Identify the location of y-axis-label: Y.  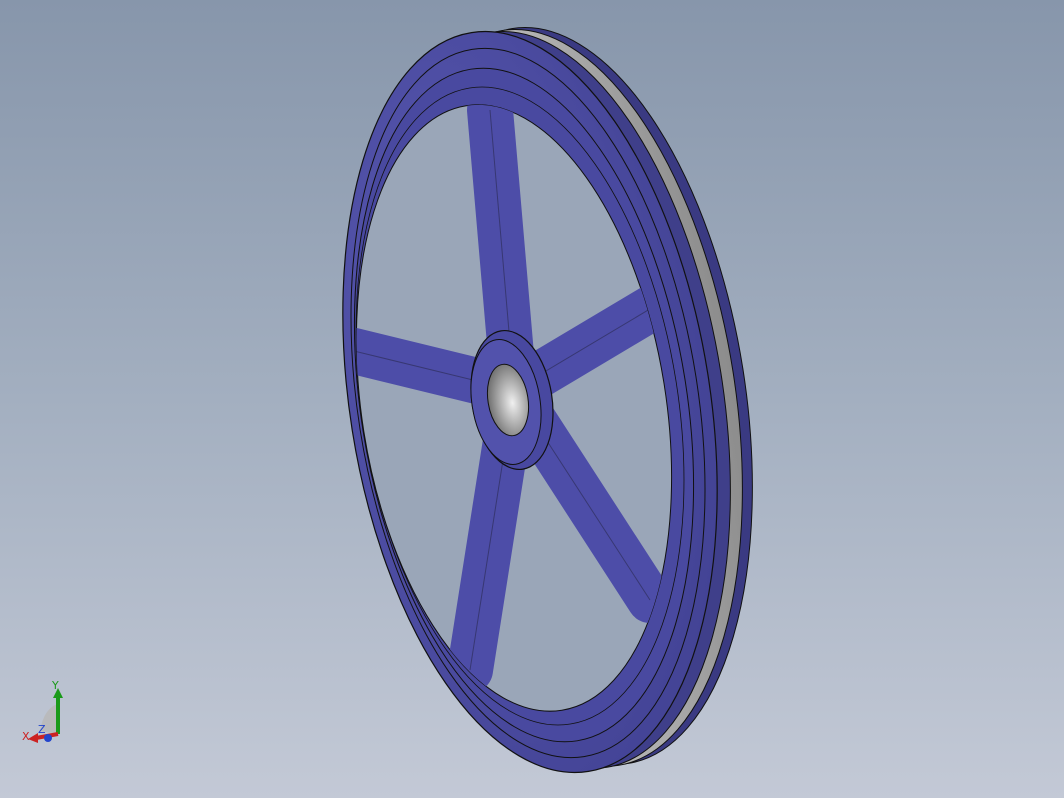
(55, 685).